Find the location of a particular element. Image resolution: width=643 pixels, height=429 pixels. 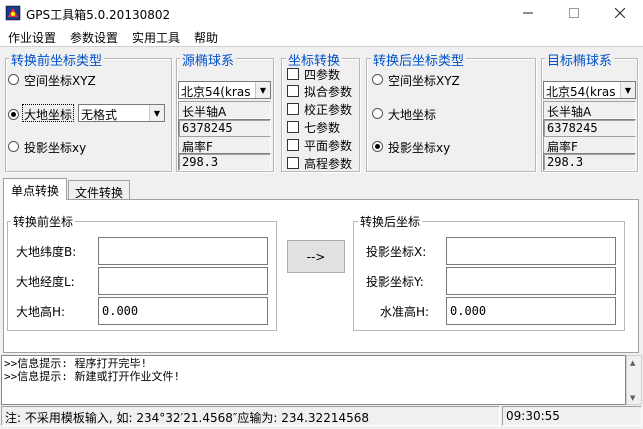

tgt-radio-geodetic-label: 大地坐标 is located at coordinates (412, 115).